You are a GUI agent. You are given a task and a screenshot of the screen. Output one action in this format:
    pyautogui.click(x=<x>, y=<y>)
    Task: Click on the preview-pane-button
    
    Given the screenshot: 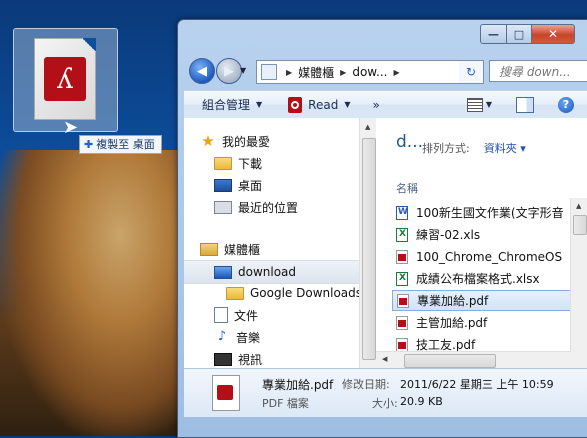 What is the action you would take?
    pyautogui.click(x=525, y=104)
    